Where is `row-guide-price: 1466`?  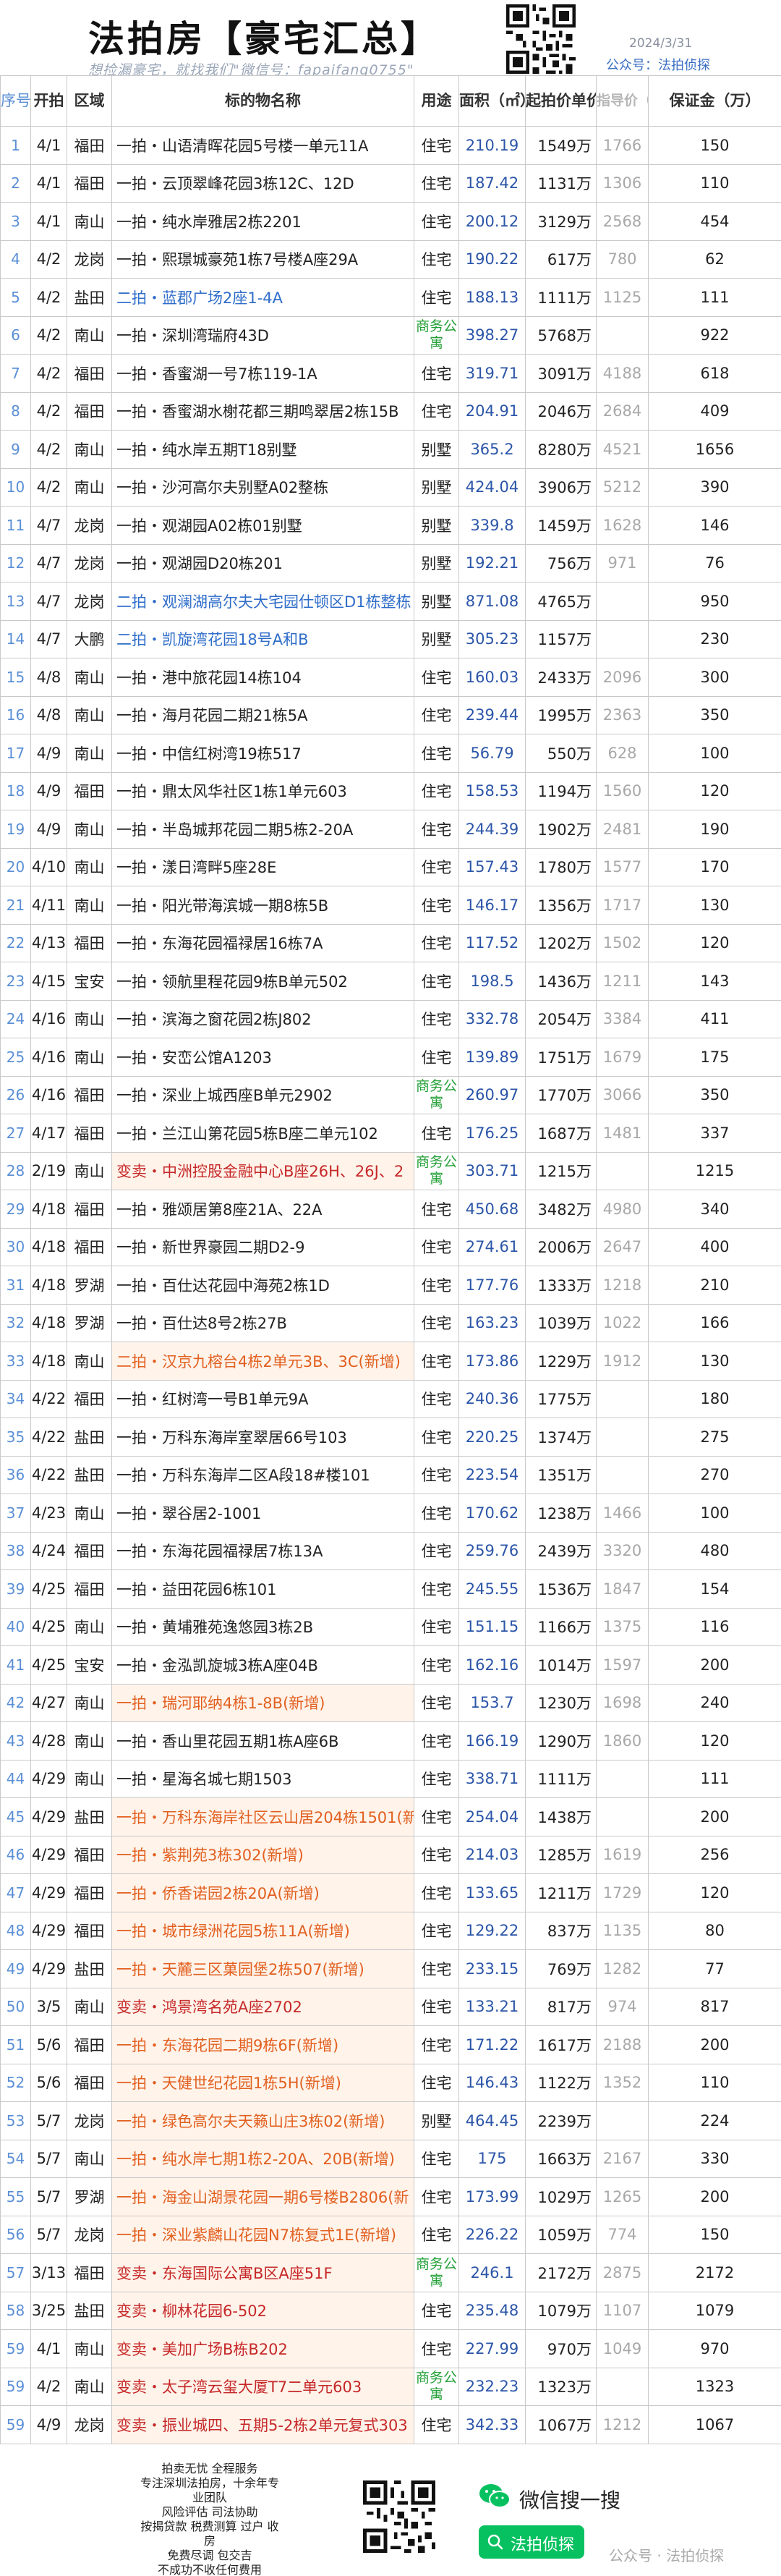
row-guide-price: 1466 is located at coordinates (622, 1513).